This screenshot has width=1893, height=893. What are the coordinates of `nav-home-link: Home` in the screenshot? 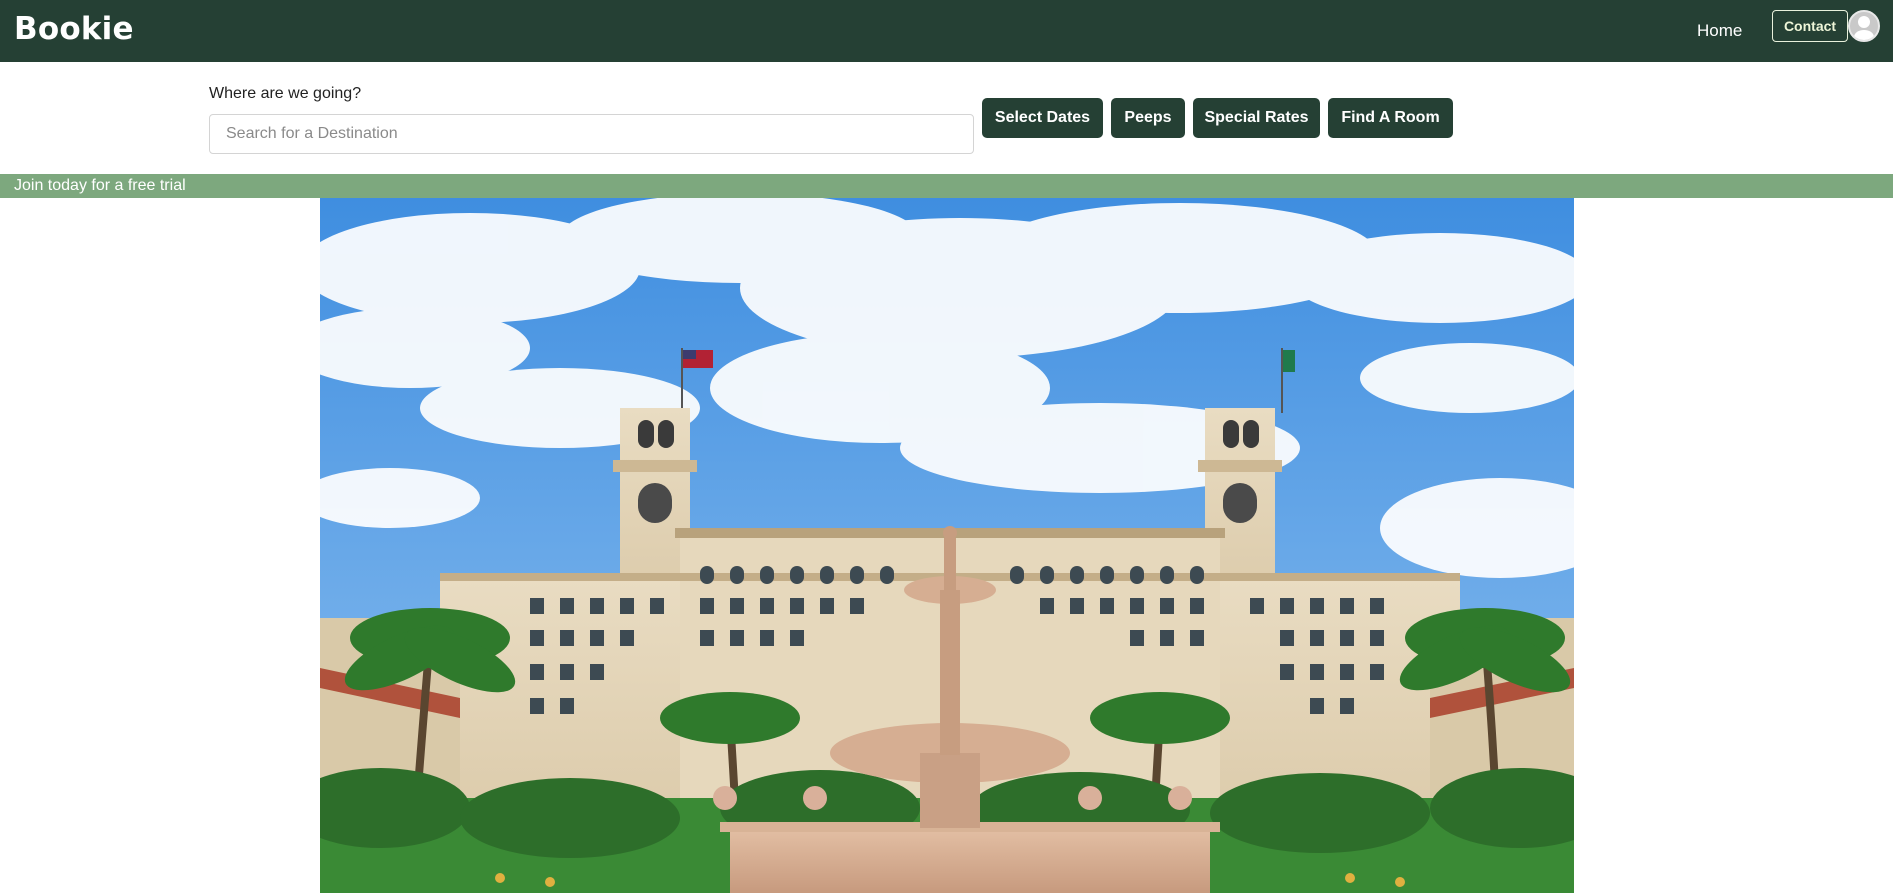 It's located at (1719, 31).